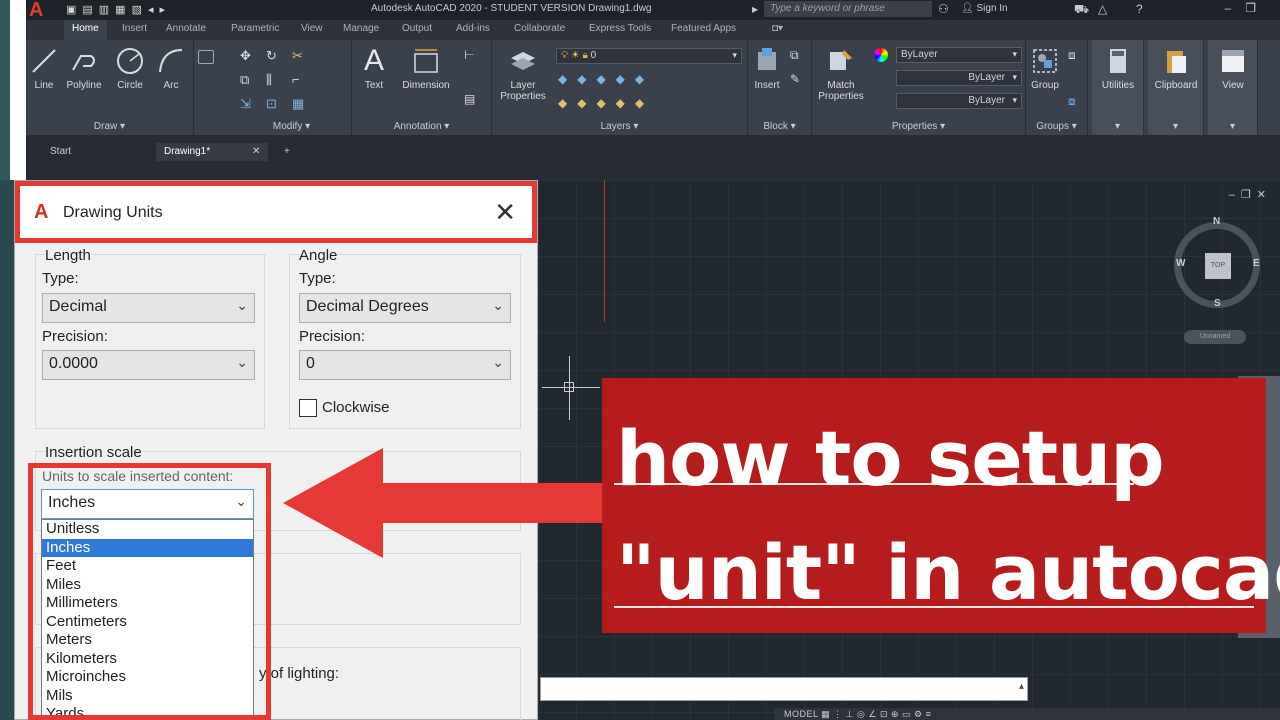  What do you see at coordinates (1118, 61) in the screenshot?
I see `calculator-icon` at bounding box center [1118, 61].